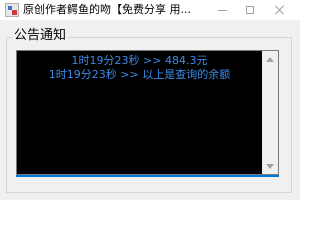  I want to click on minimize-button, so click(222, 10).